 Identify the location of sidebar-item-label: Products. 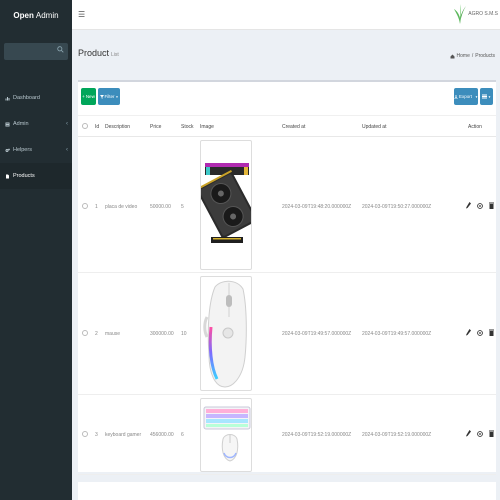
(24, 176).